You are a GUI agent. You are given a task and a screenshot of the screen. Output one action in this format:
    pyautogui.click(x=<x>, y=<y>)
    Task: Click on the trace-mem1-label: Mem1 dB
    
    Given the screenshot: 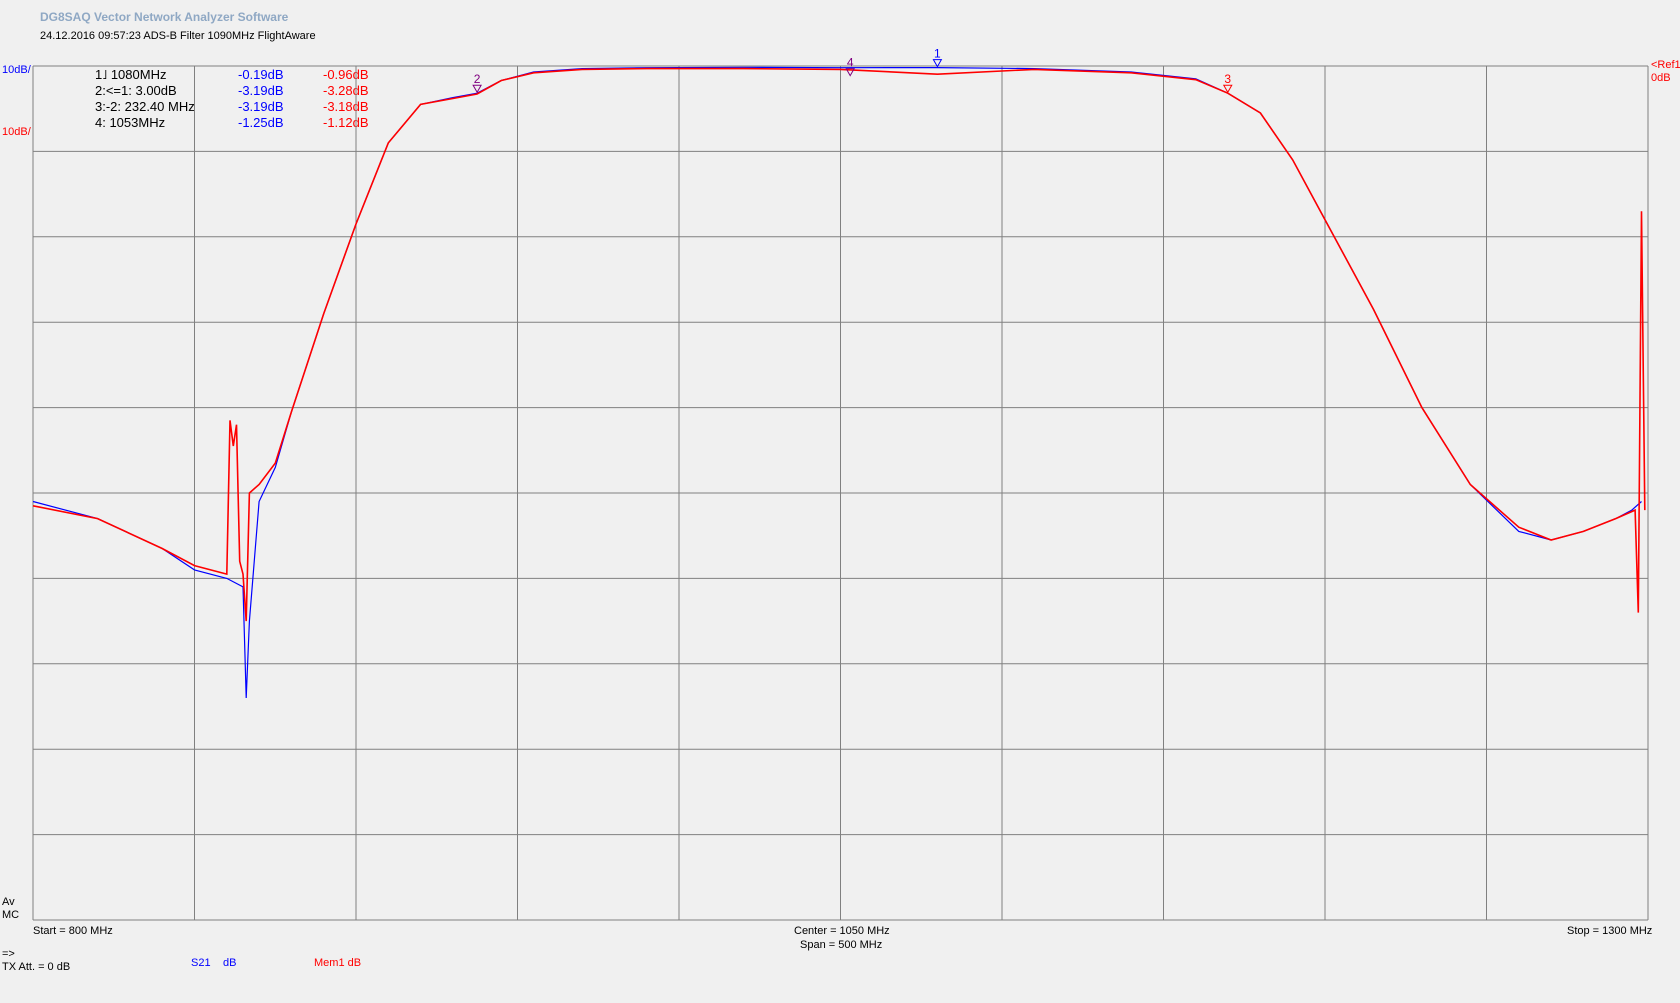 What is the action you would take?
    pyautogui.click(x=337, y=963)
    